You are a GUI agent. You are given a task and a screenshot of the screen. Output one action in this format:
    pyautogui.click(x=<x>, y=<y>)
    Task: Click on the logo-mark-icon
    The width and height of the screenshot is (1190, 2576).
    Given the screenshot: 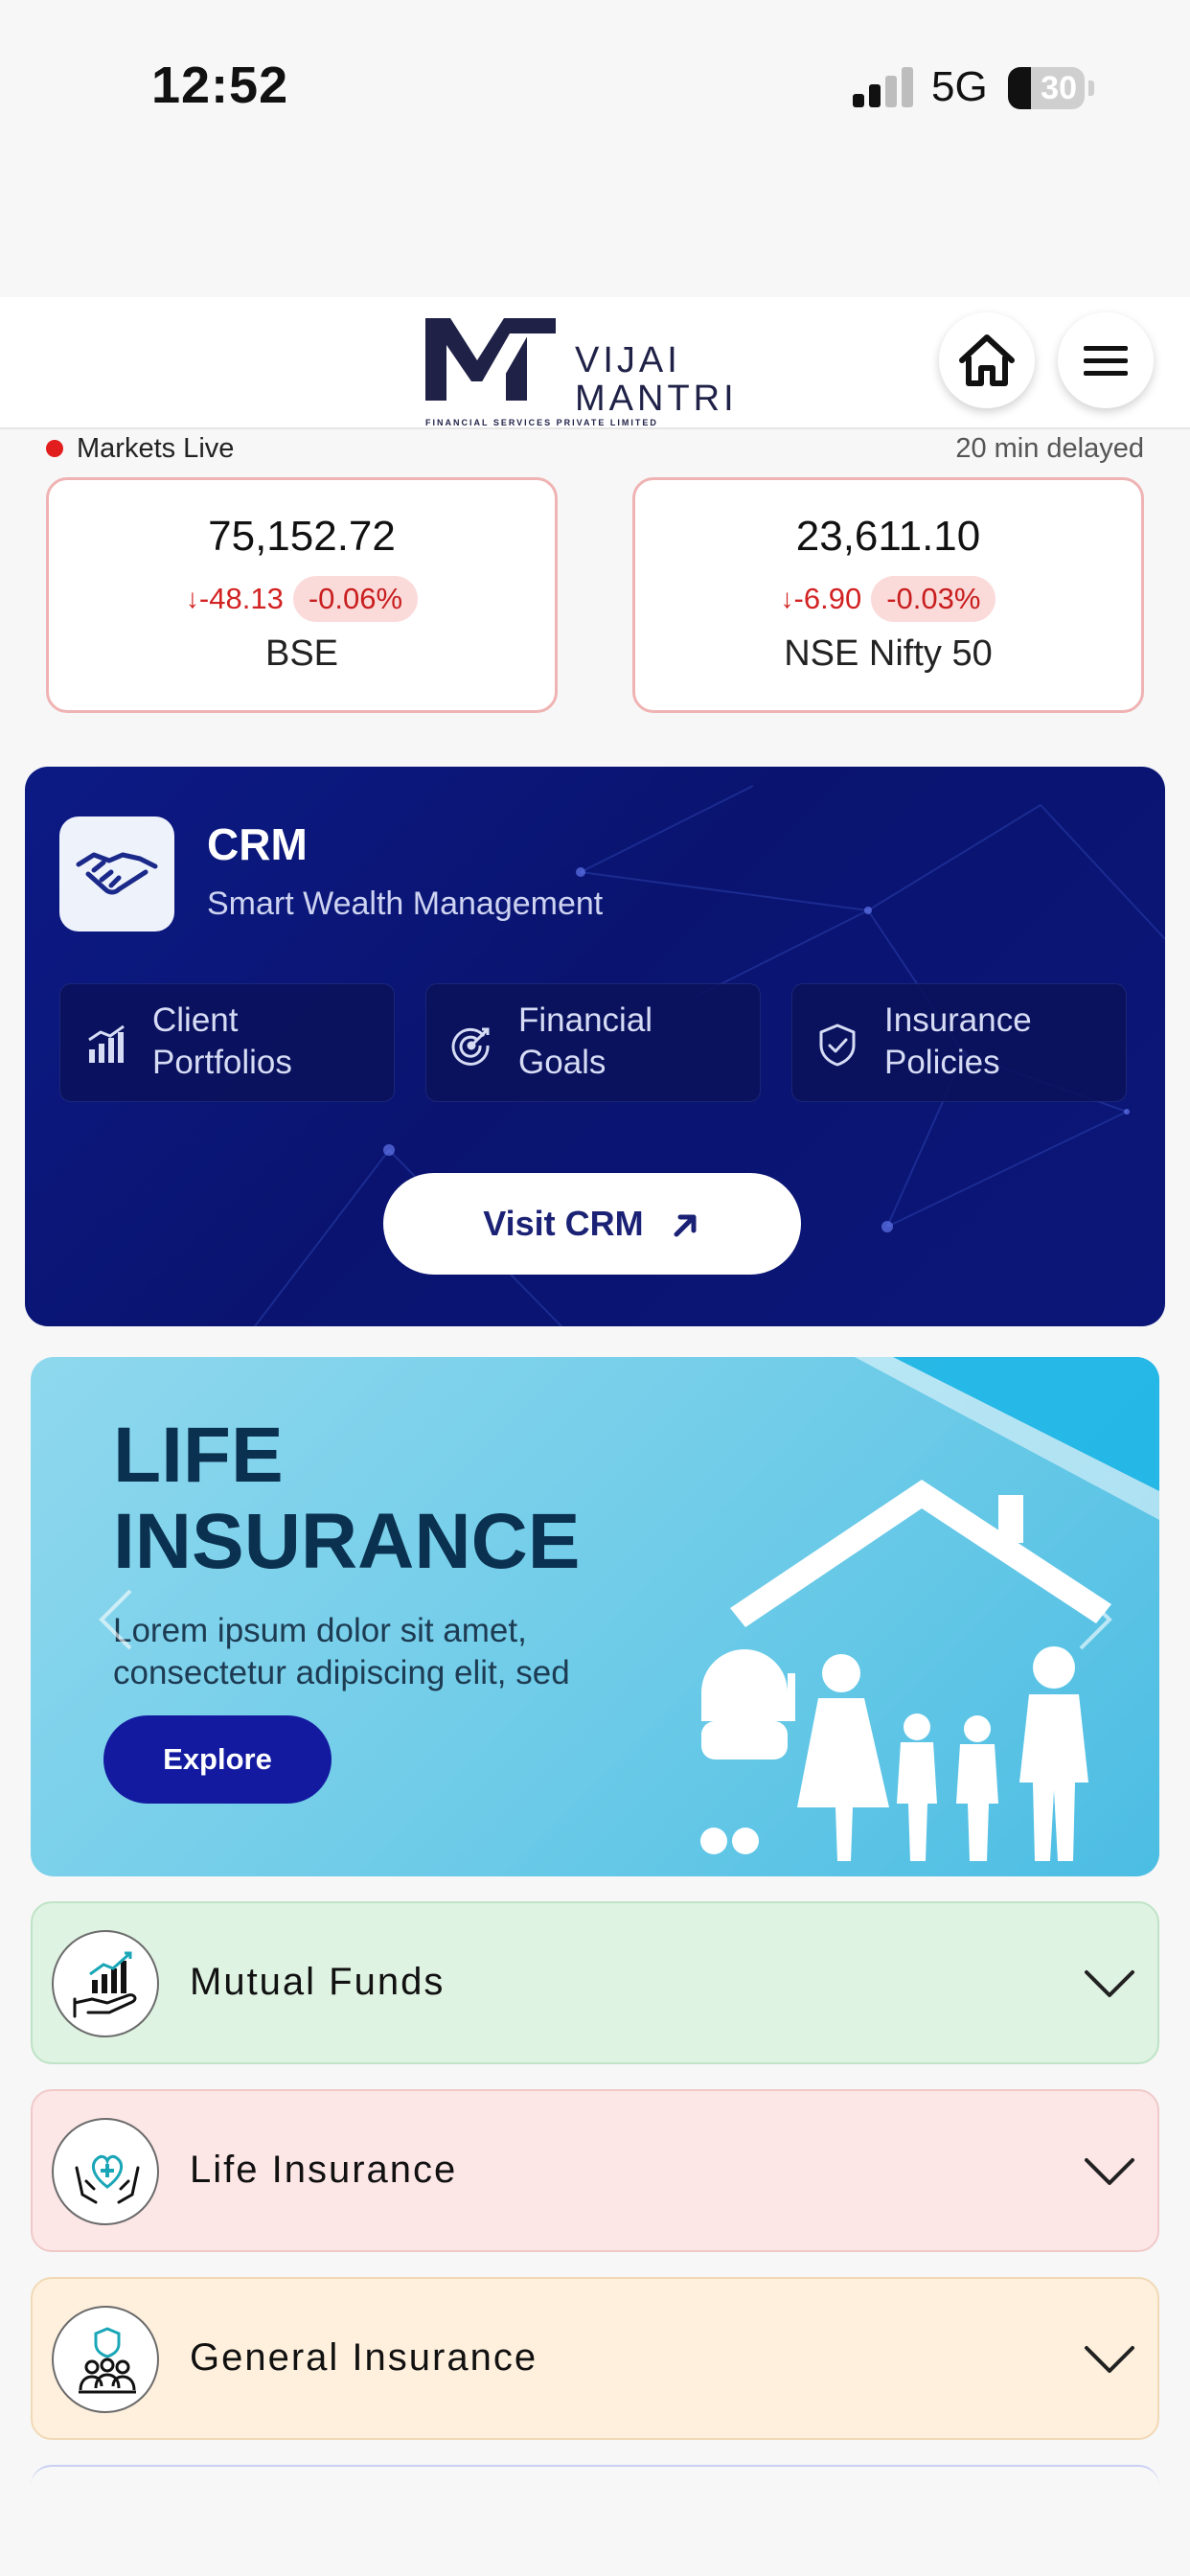 What is the action you would take?
    pyautogui.click(x=491, y=359)
    